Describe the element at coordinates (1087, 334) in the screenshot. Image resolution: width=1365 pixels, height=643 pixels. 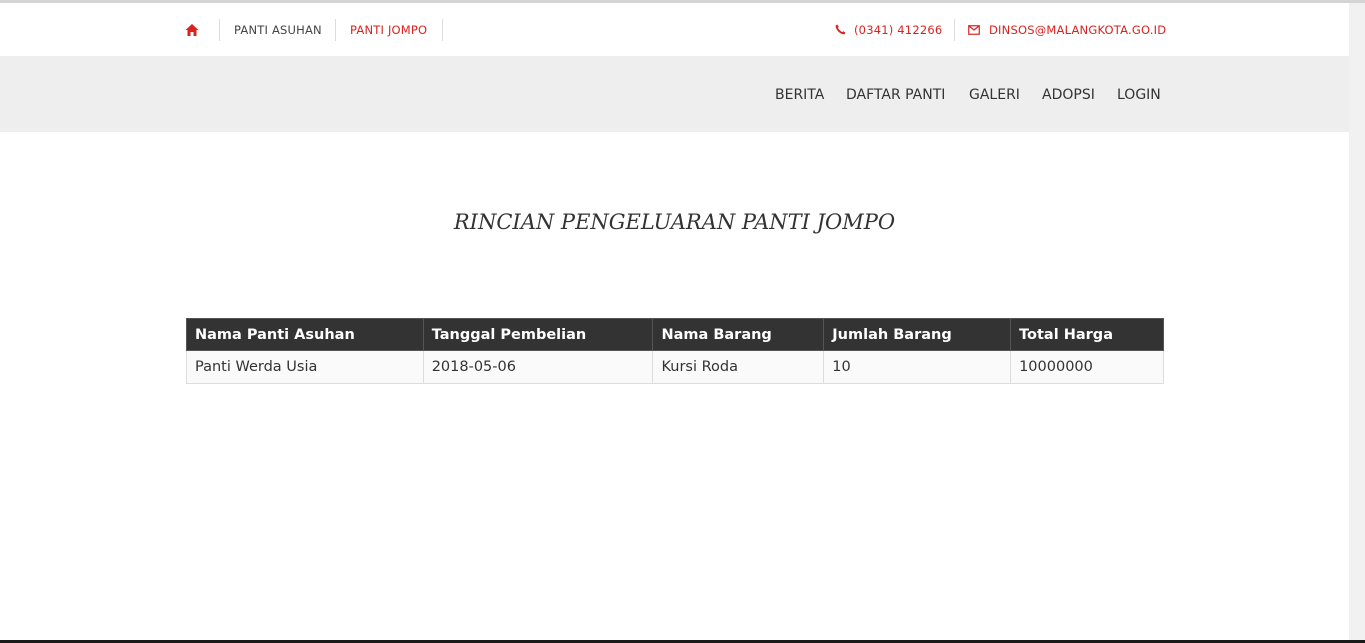
I see `column-header: Total Harga` at that location.